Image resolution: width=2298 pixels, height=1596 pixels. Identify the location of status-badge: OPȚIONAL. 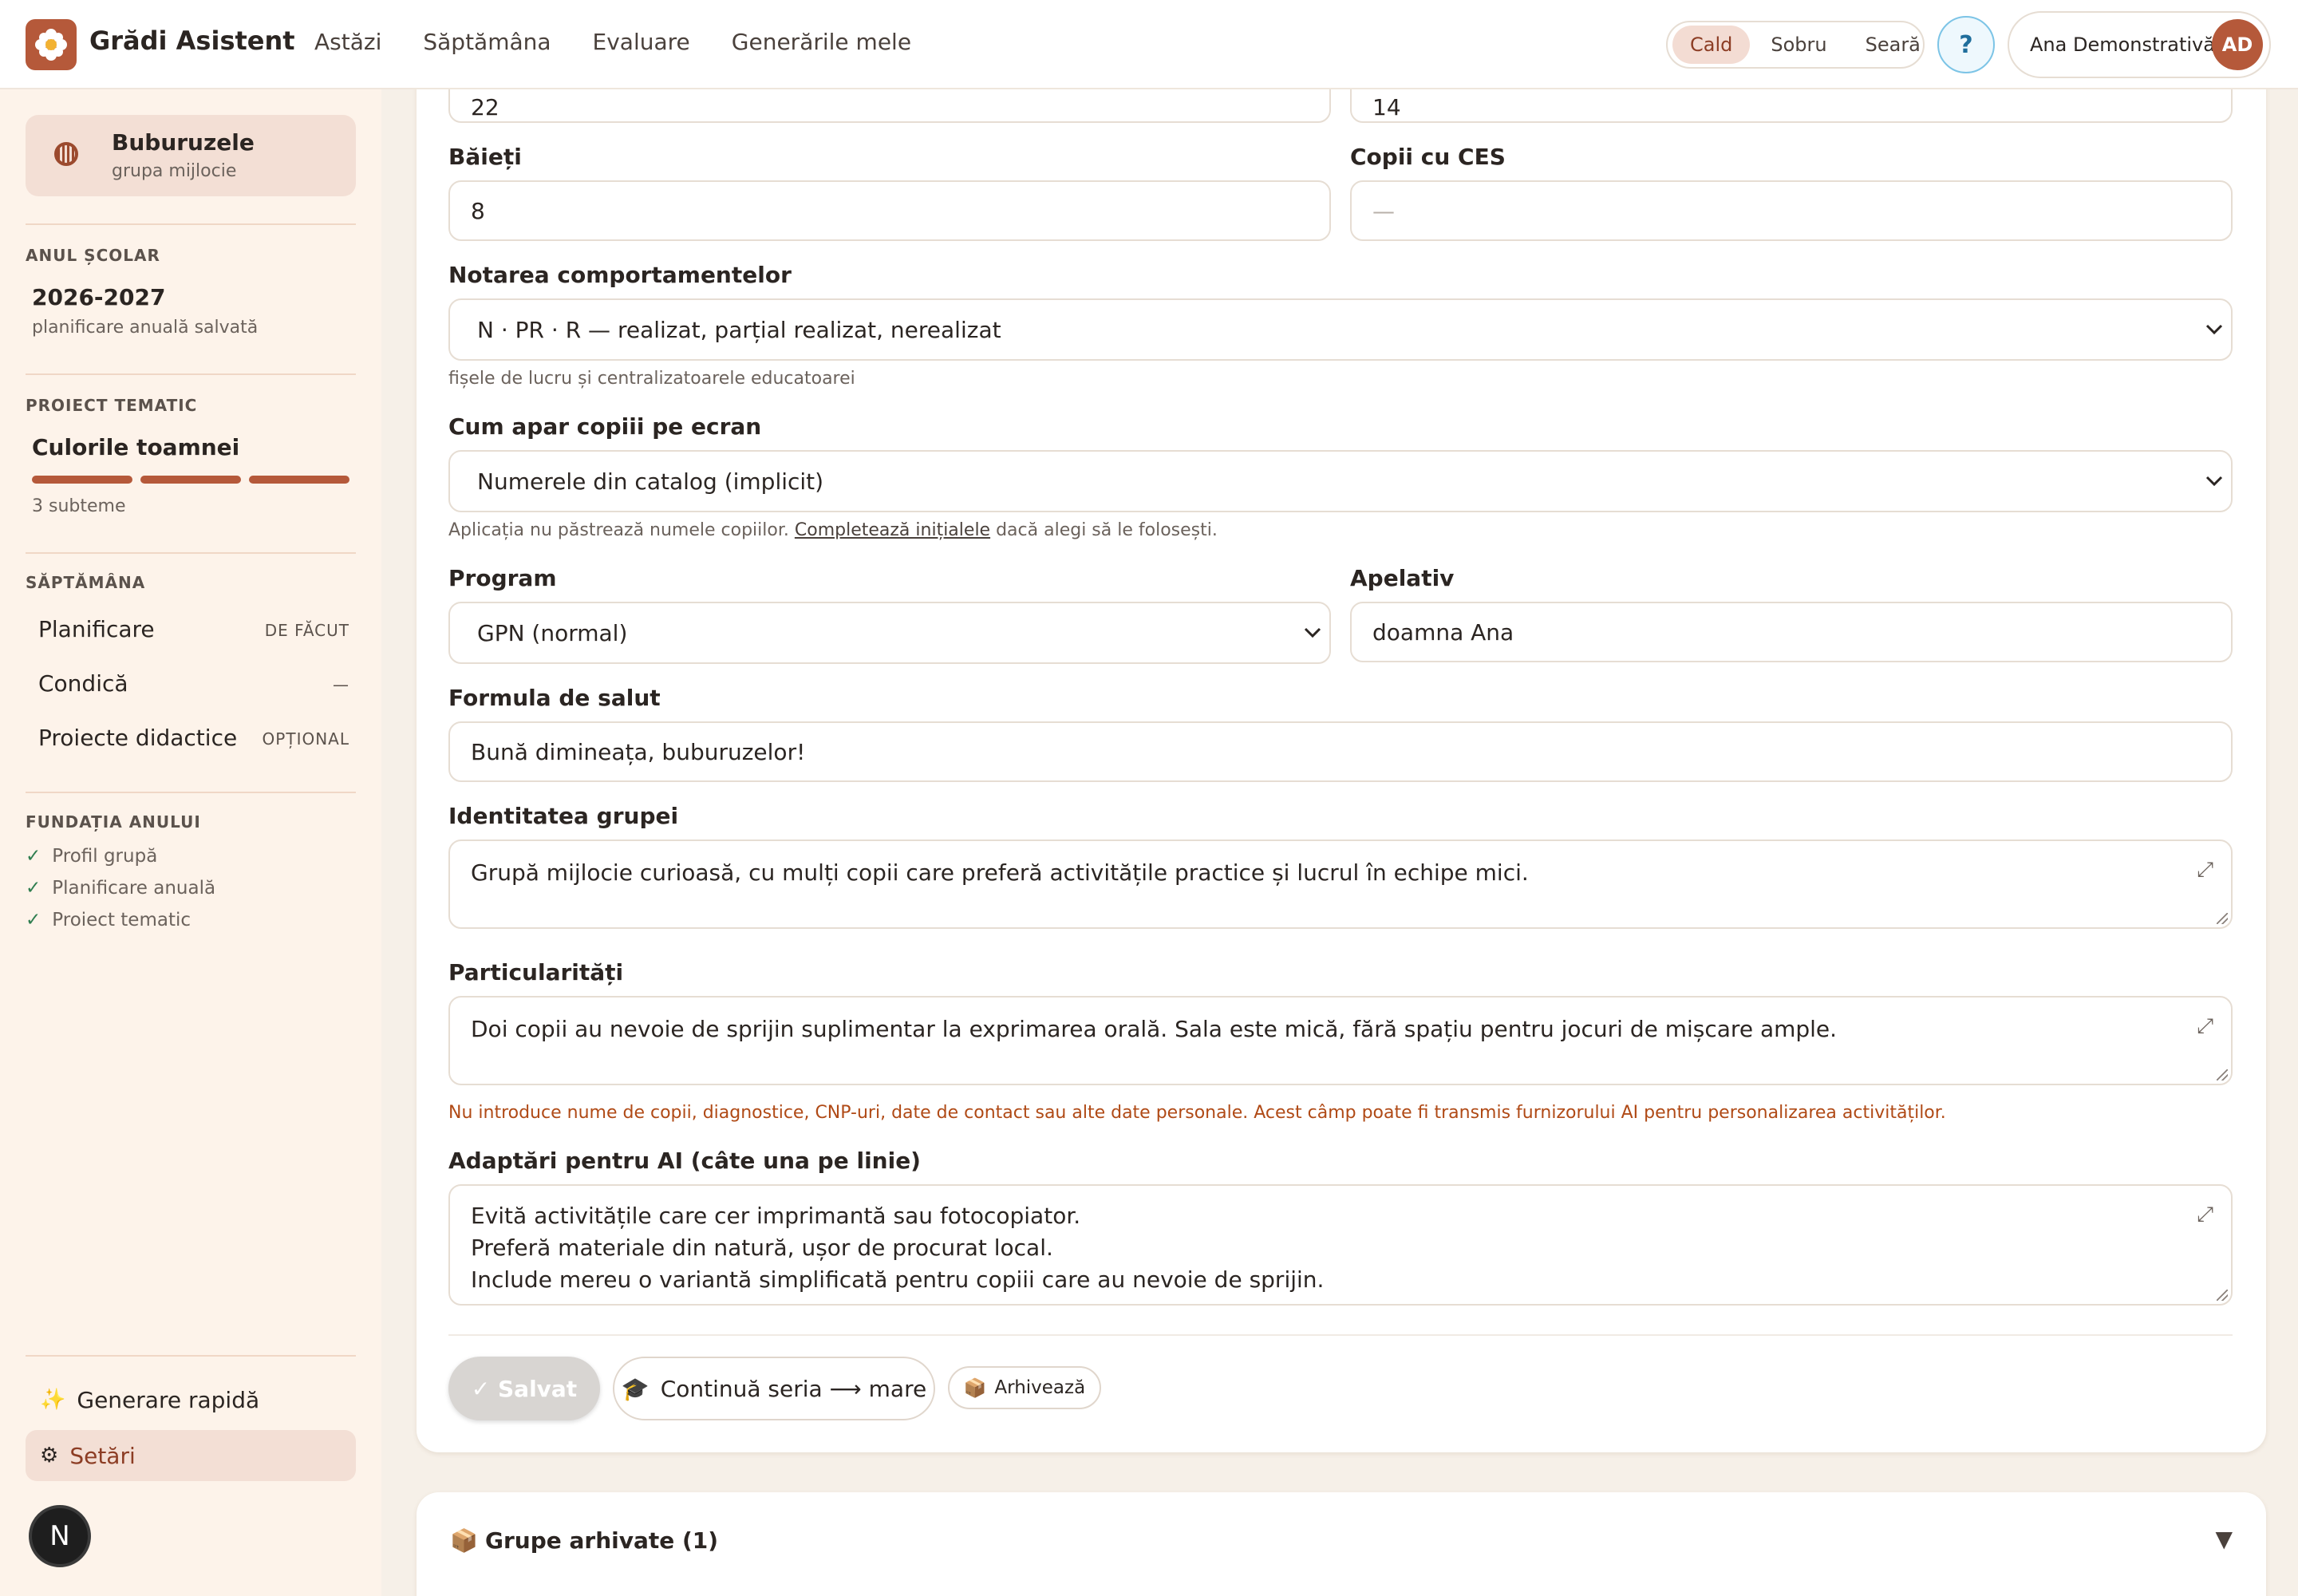
(305, 739).